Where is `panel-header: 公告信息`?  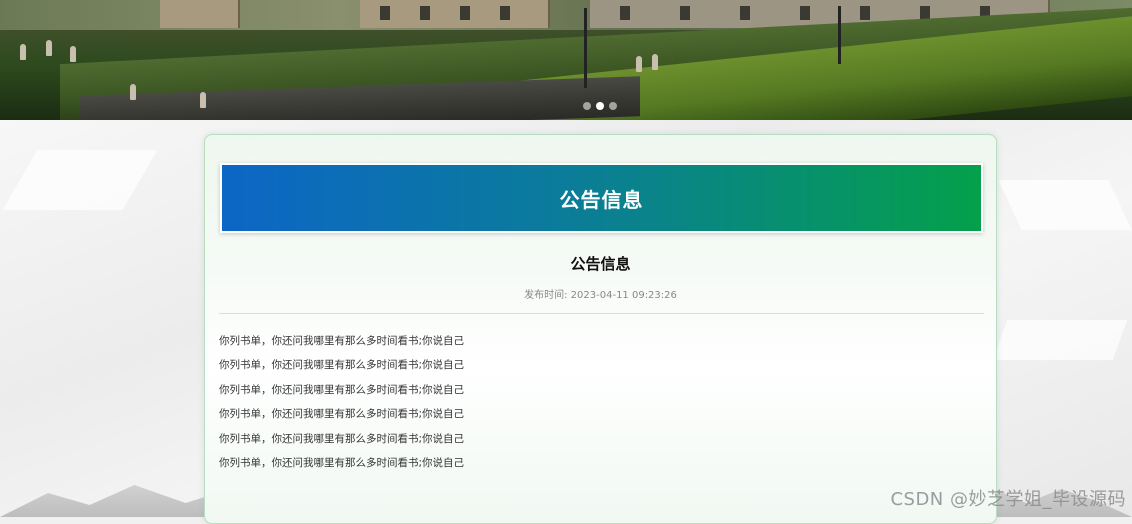 panel-header: 公告信息 is located at coordinates (601, 198).